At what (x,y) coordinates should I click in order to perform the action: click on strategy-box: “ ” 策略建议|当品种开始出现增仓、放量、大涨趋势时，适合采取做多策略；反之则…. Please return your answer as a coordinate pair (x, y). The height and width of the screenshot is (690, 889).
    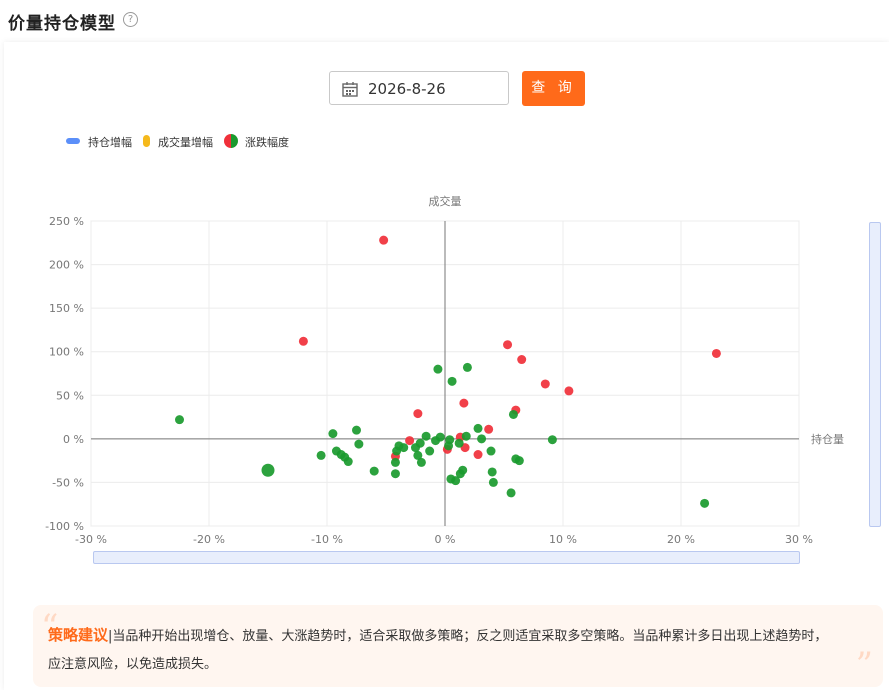
    Looking at the image, I should click on (458, 646).